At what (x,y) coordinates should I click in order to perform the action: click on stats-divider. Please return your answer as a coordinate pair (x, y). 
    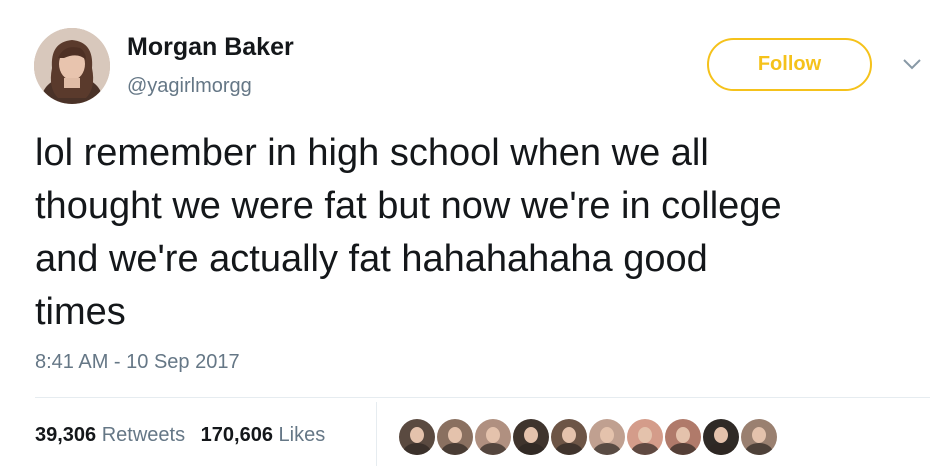
    Looking at the image, I should click on (482, 397).